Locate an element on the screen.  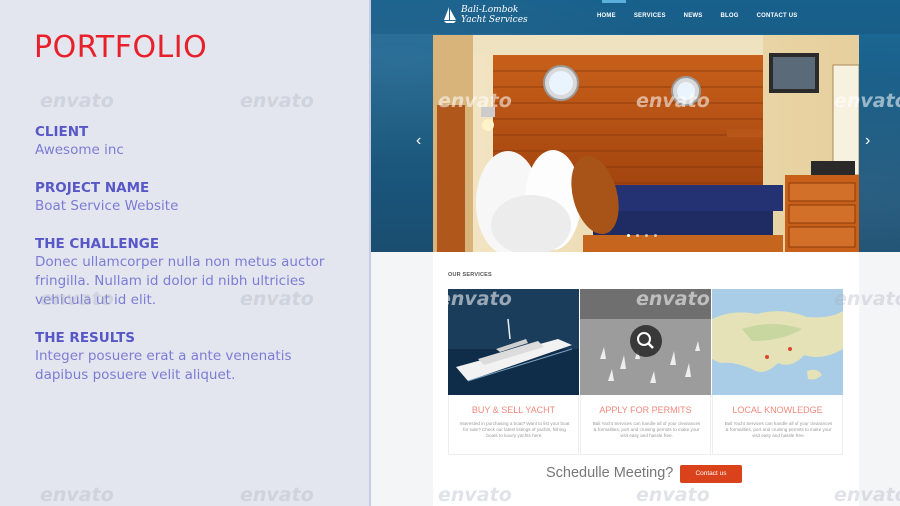
nav-services: SERVICES is located at coordinates (650, 16).